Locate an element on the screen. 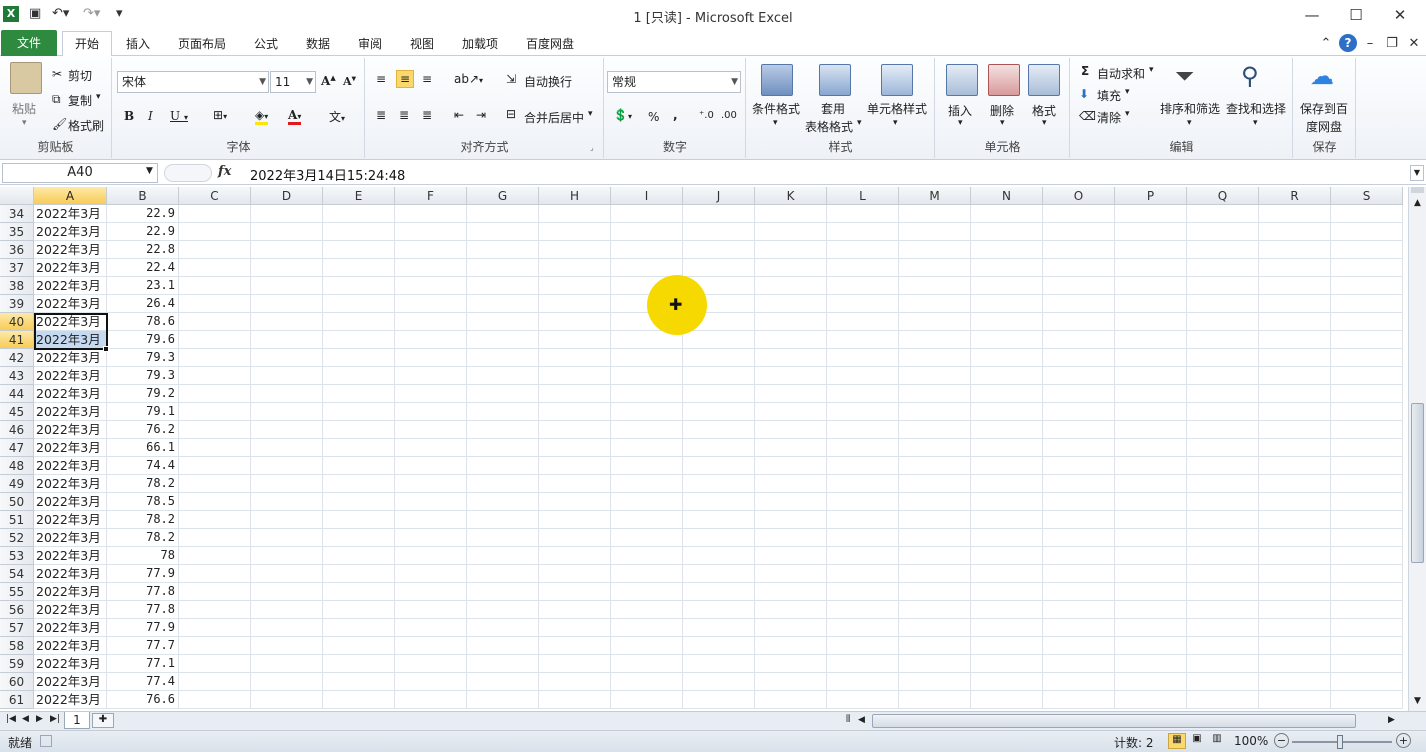 This screenshot has width=1426, height=752. cell-b: 22.9 is located at coordinates (143, 232).